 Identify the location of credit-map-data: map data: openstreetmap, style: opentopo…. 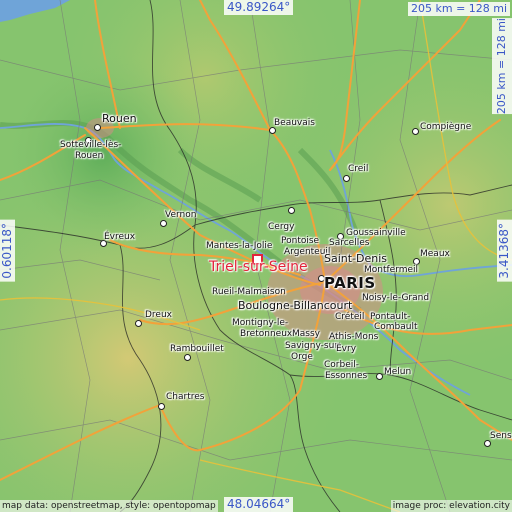
(109, 506).